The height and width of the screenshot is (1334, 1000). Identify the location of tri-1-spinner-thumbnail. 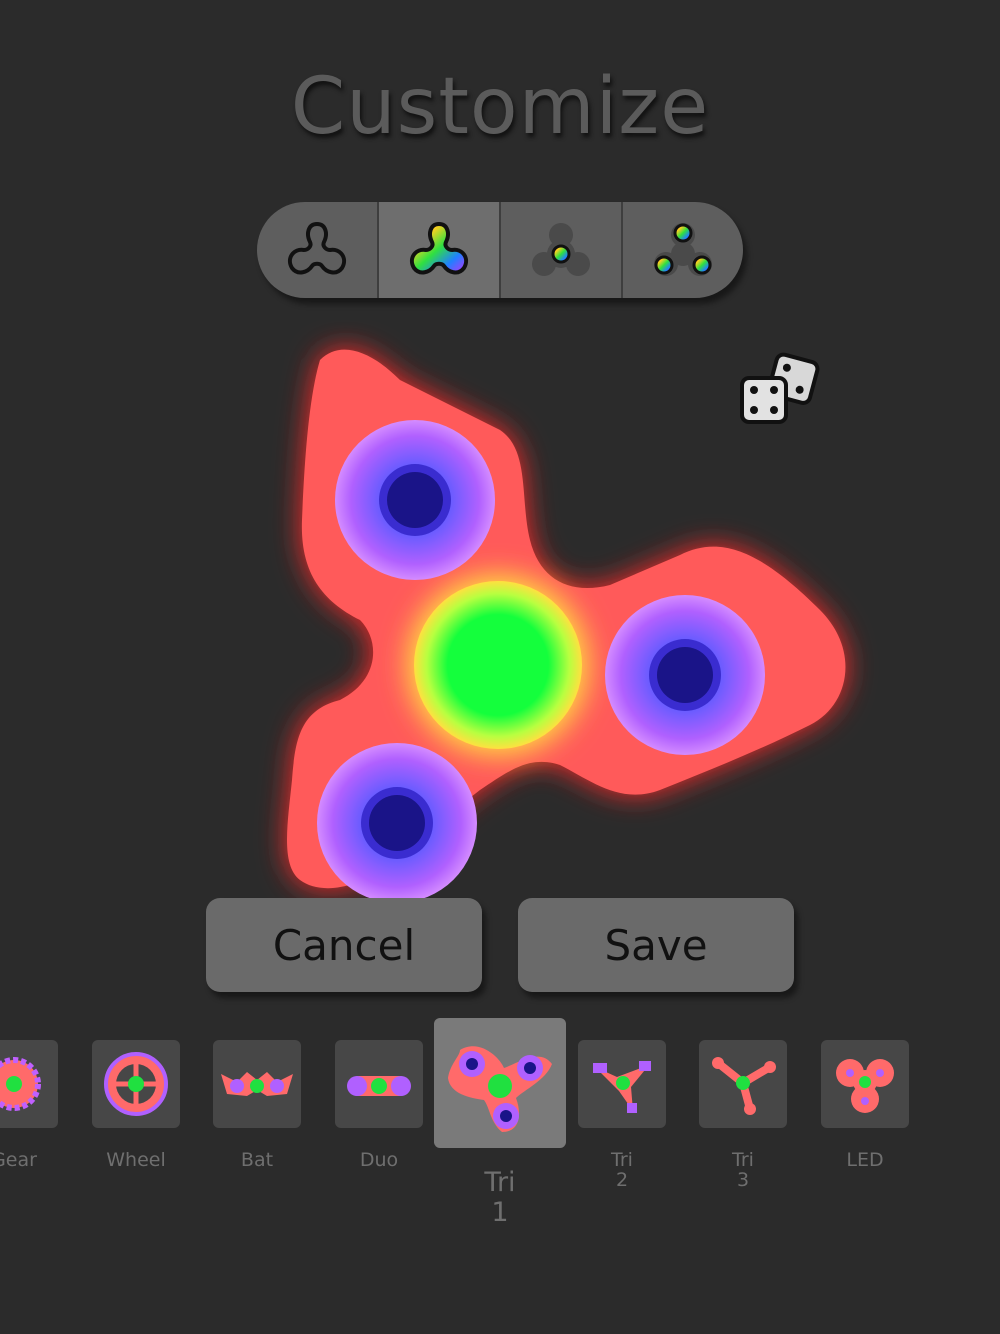
(500, 1083).